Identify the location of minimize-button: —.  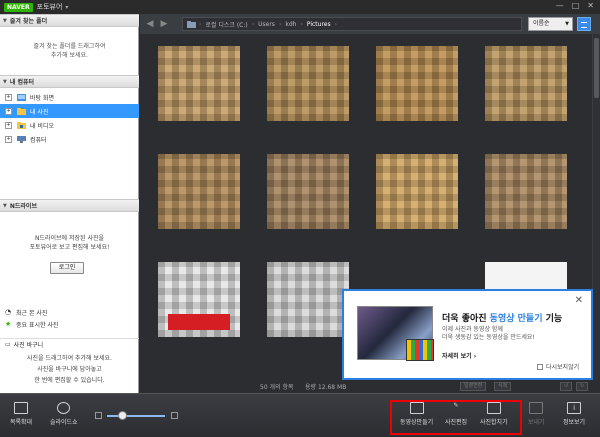
(560, 5).